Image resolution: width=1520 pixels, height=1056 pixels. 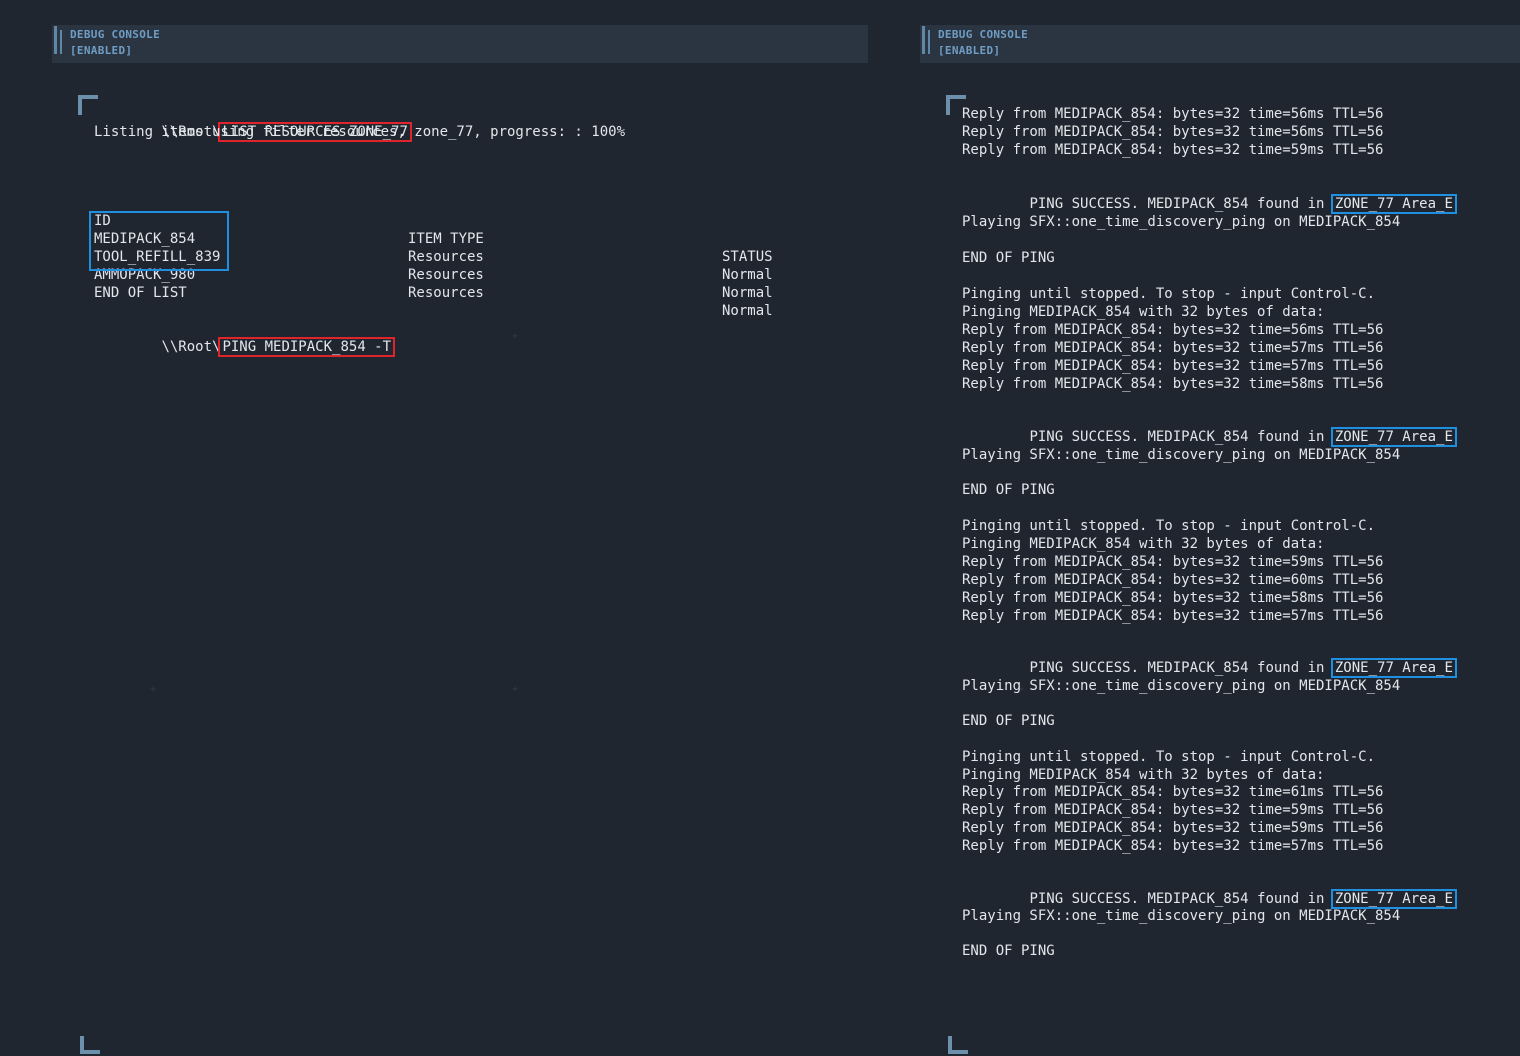 I want to click on command-line: \\Root\ LIST RESOURCES ZONE_77, so click(x=253, y=123).